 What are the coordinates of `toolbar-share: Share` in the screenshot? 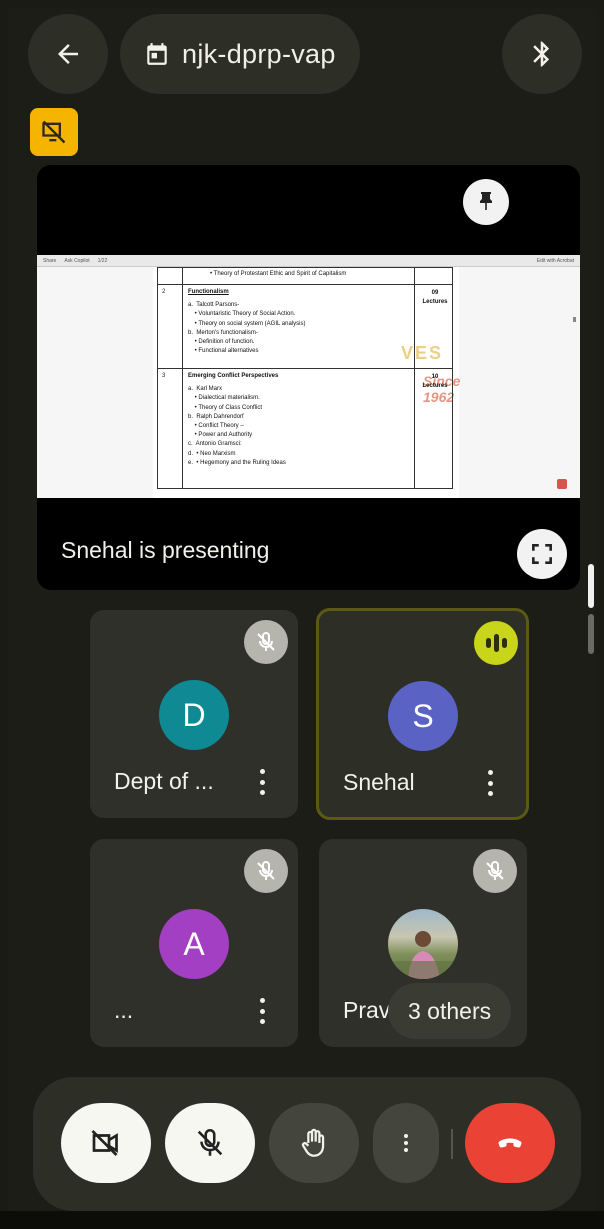 It's located at (50, 260).